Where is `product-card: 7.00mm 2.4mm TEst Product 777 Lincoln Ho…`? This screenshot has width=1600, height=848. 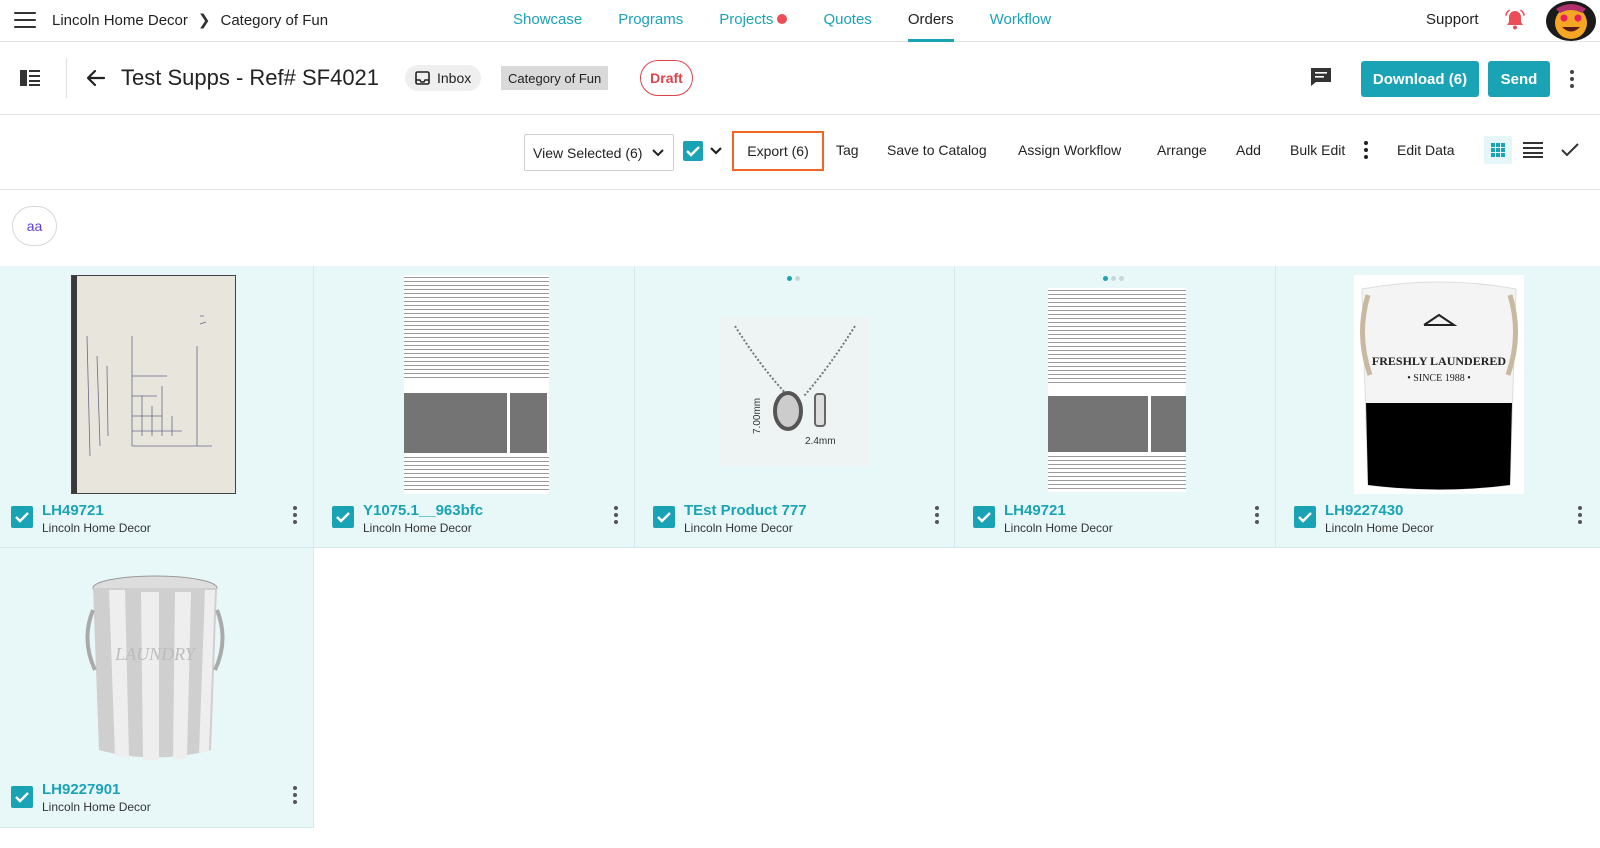
product-card: 7.00mm 2.4mm TEst Product 777 Lincoln Ho… is located at coordinates (795, 407).